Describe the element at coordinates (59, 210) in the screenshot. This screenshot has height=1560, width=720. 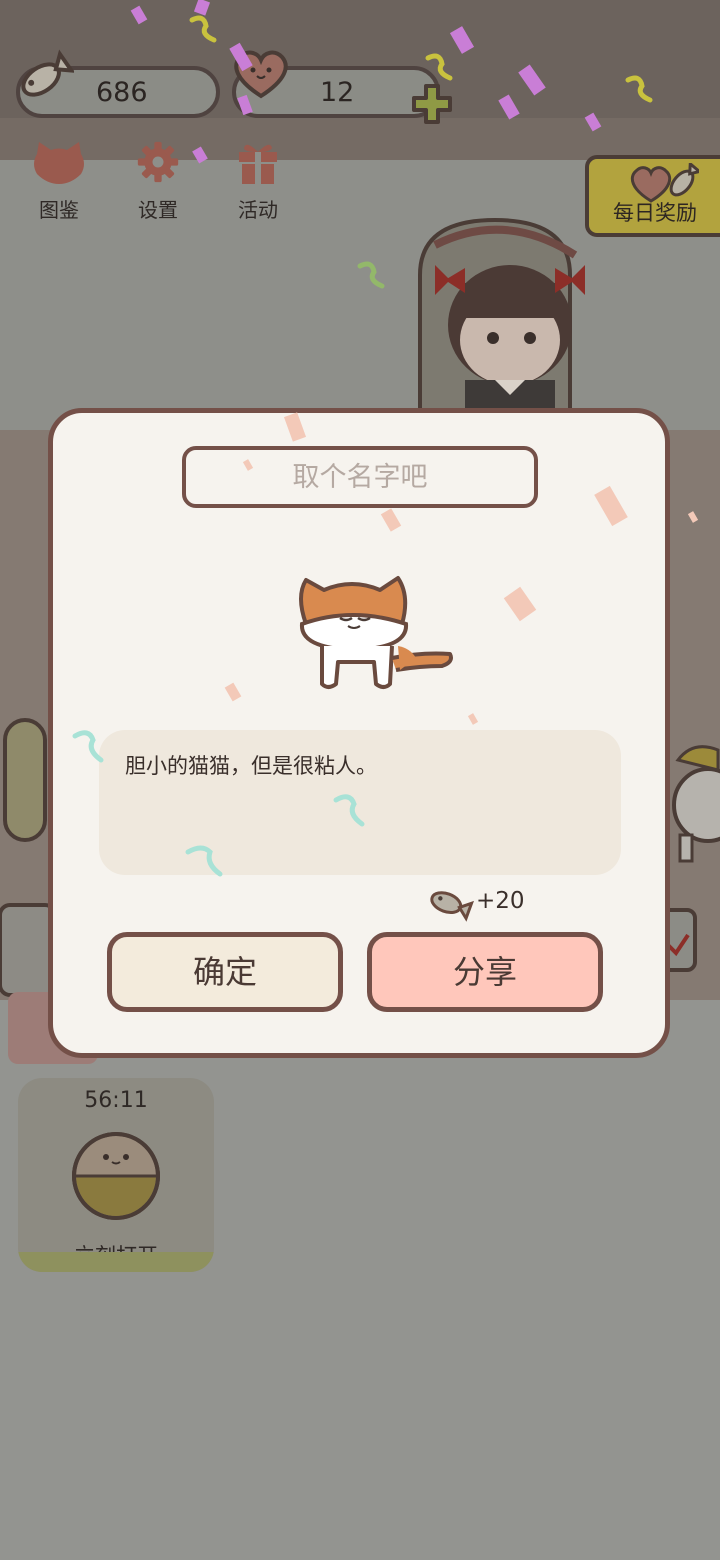
I see `collection-label: 图鉴` at that location.